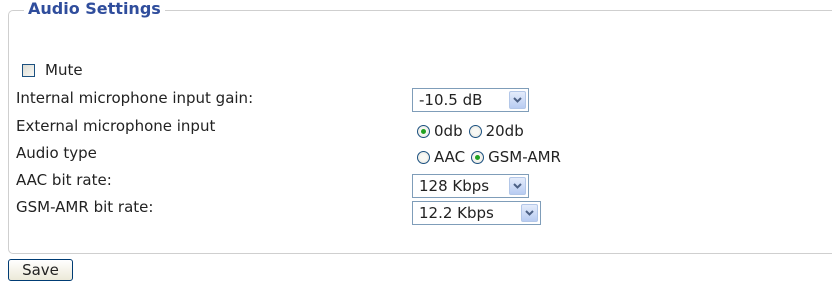 The width and height of the screenshot is (832, 284). I want to click on radio-0db-label: 0db, so click(448, 131).